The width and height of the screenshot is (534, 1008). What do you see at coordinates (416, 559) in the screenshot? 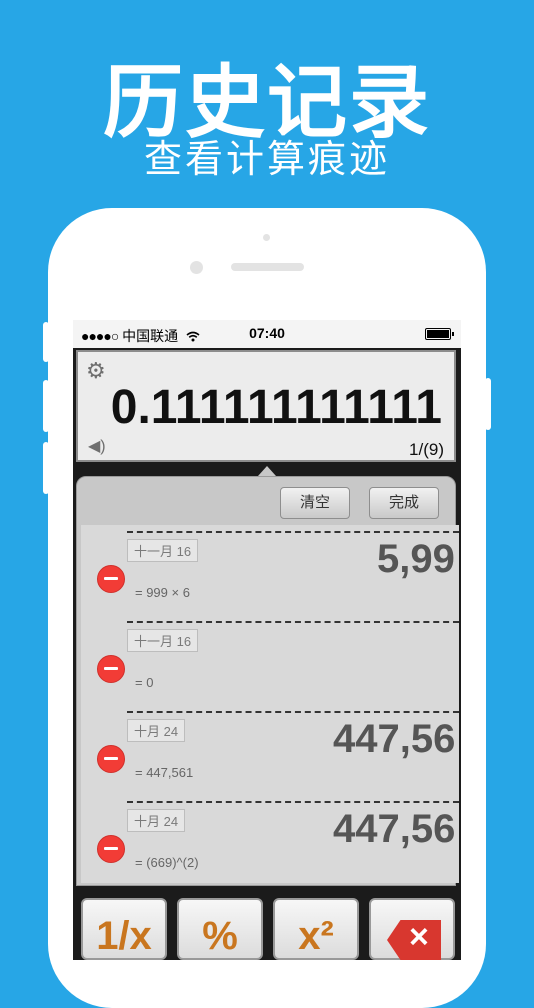
I see `entry-result: 5,99` at bounding box center [416, 559].